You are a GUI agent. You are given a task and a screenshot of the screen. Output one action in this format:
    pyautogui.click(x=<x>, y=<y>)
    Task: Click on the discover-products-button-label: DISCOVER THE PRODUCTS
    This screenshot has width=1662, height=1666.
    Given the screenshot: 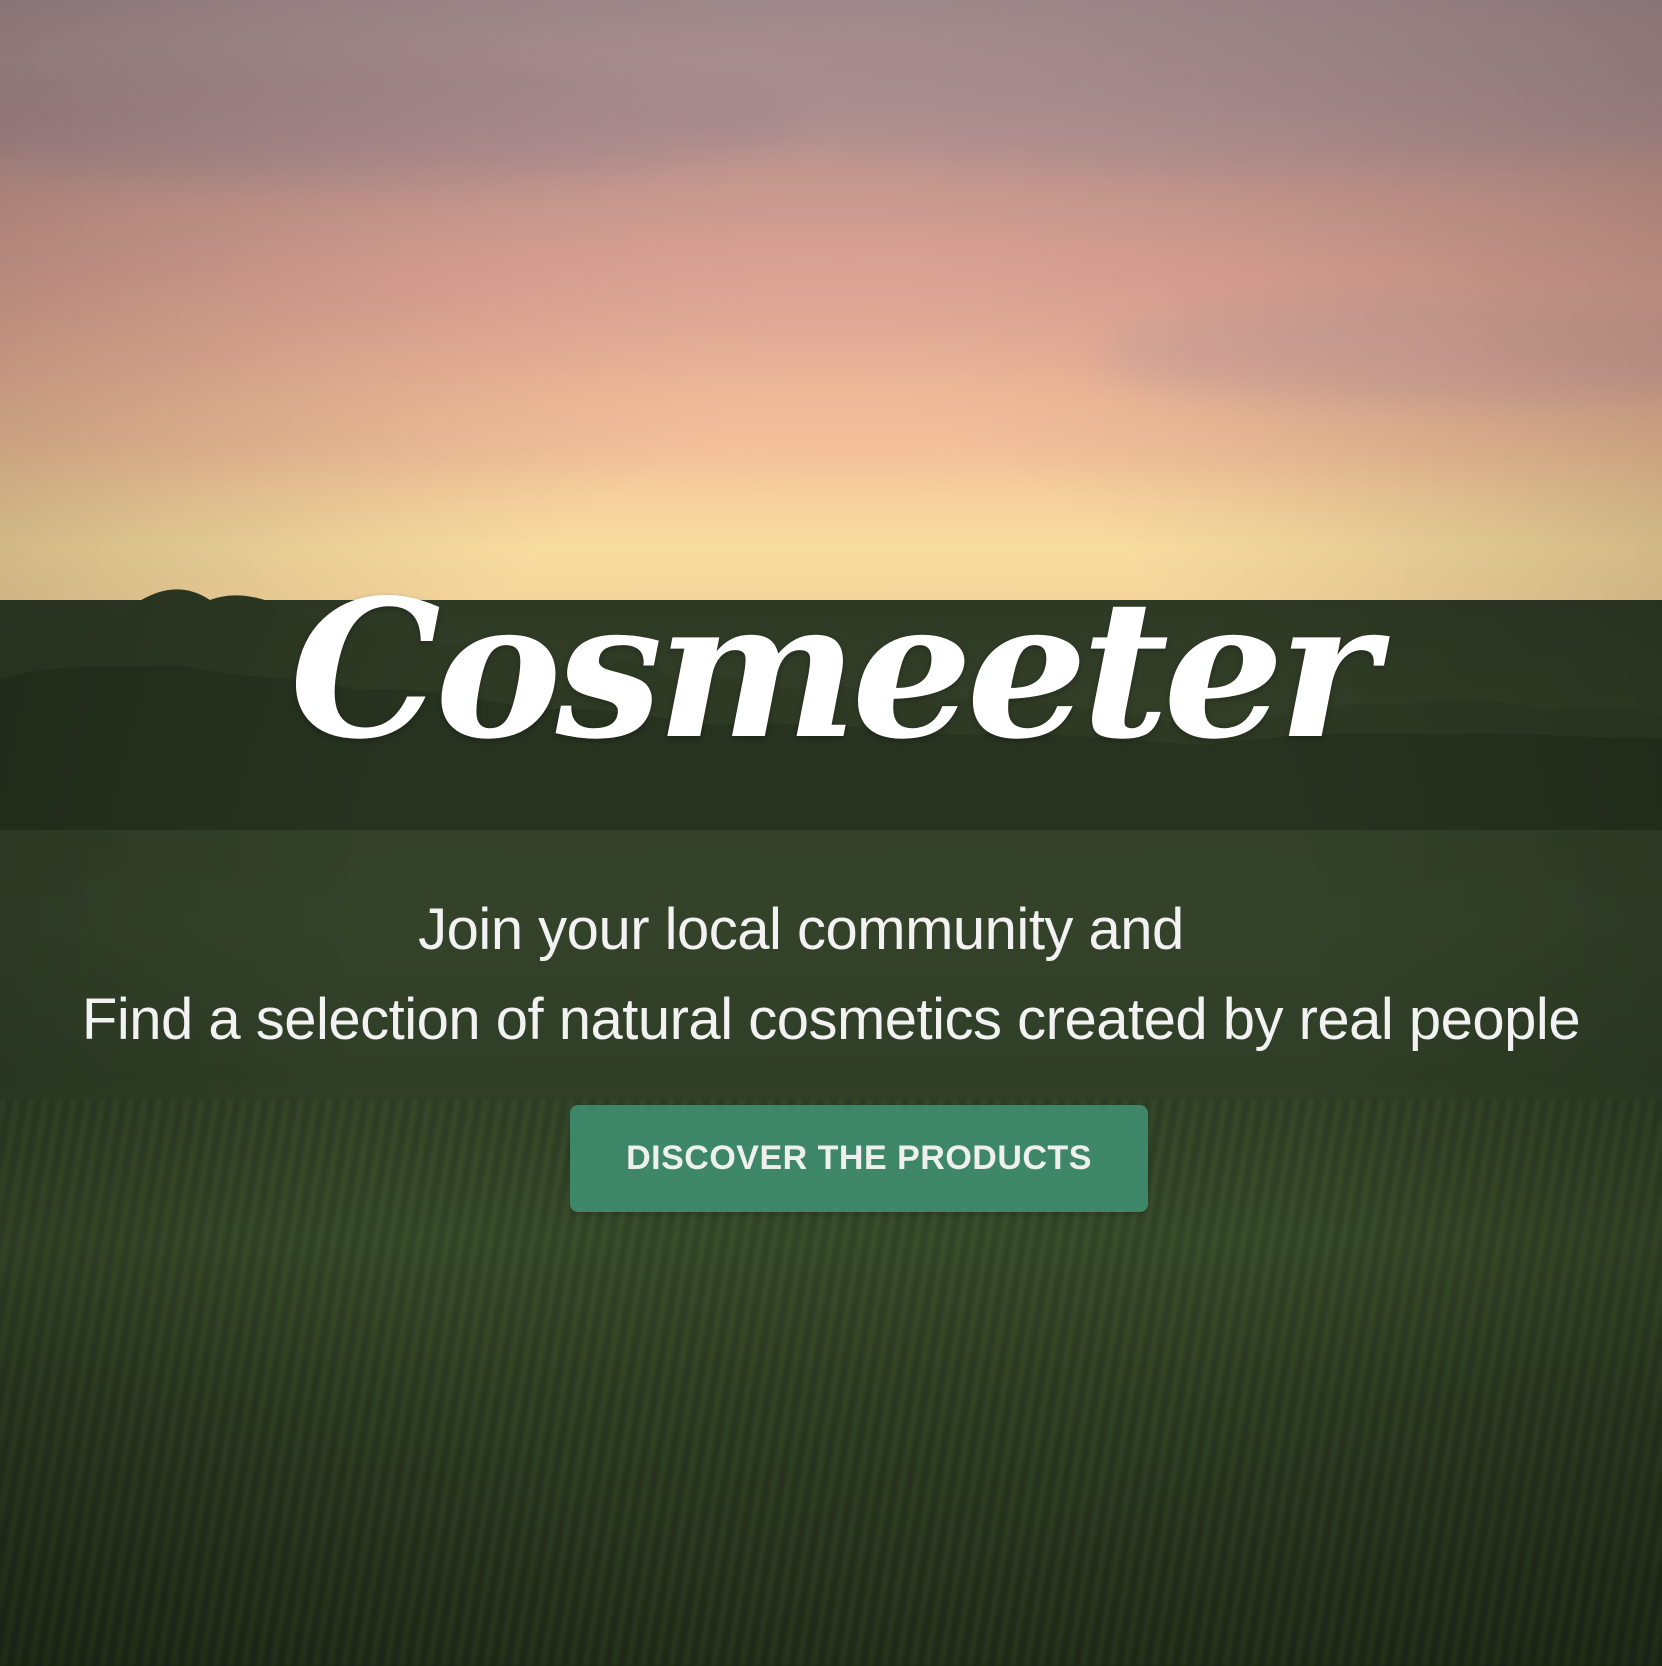 What is the action you would take?
    pyautogui.click(x=859, y=1158)
    